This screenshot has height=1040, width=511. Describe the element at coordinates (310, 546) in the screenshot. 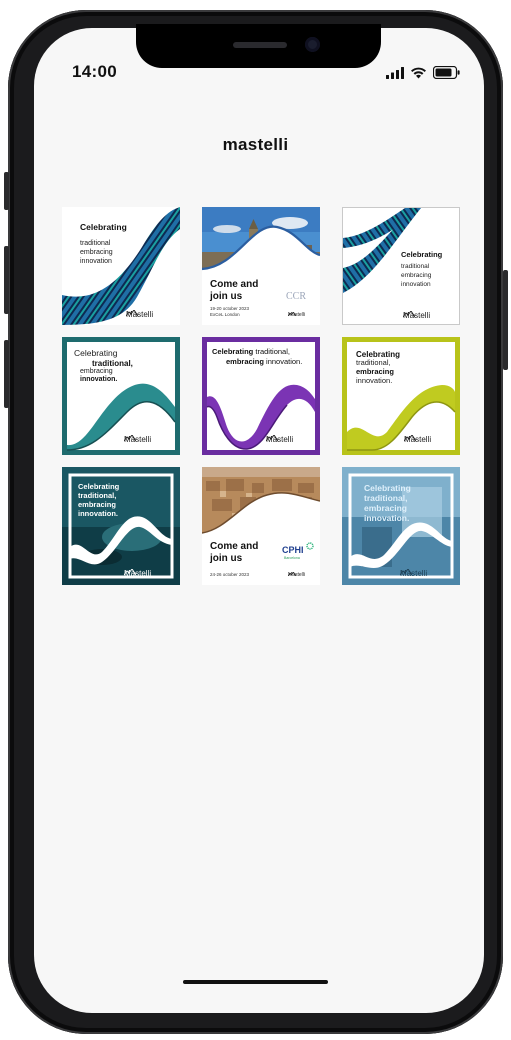

I see `cphi-star-icon` at that location.